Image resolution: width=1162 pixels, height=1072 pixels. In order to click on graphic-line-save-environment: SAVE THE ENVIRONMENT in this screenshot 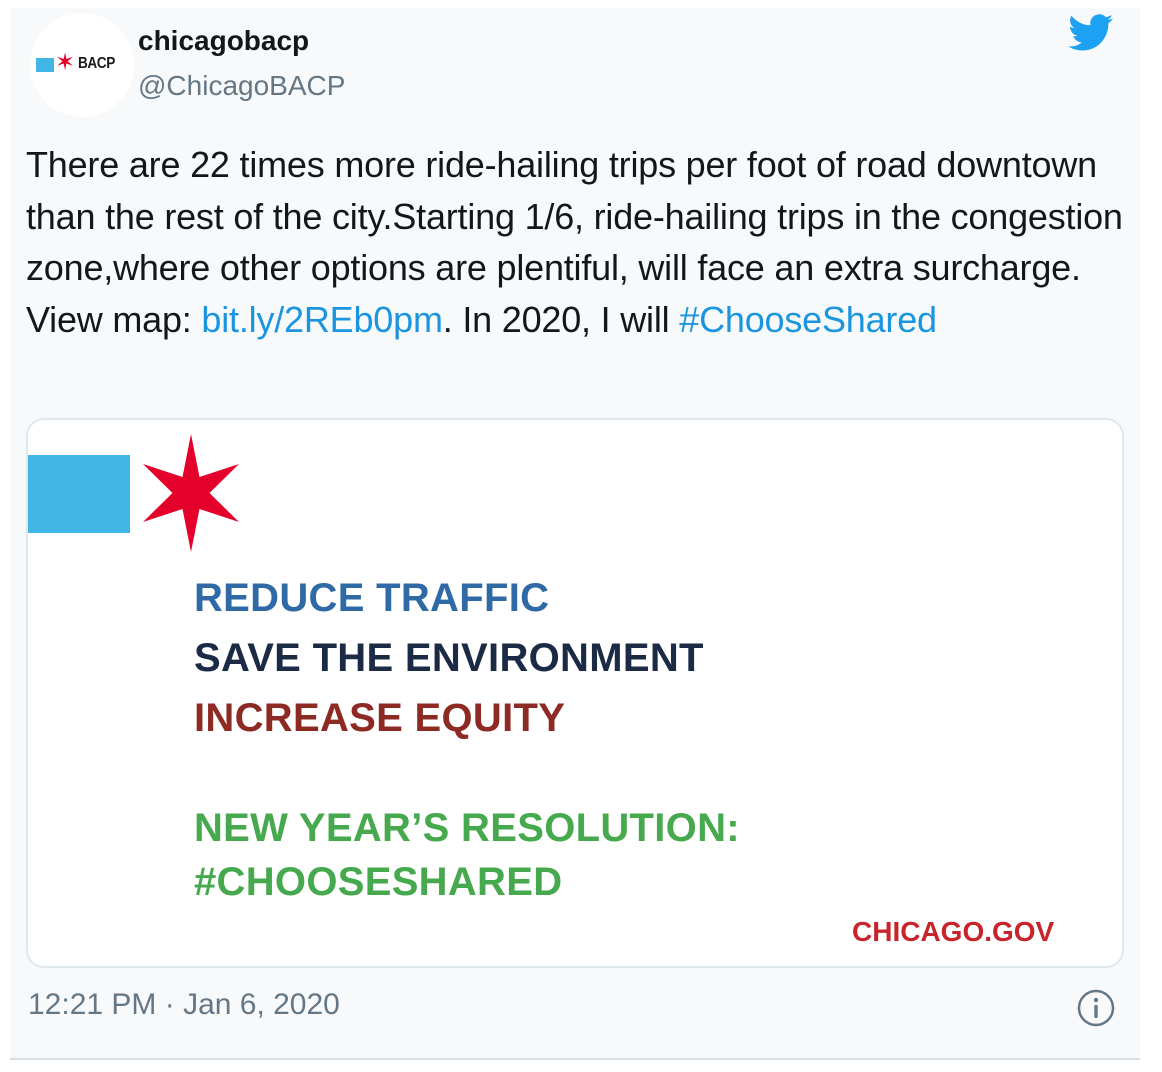, I will do `click(449, 658)`.